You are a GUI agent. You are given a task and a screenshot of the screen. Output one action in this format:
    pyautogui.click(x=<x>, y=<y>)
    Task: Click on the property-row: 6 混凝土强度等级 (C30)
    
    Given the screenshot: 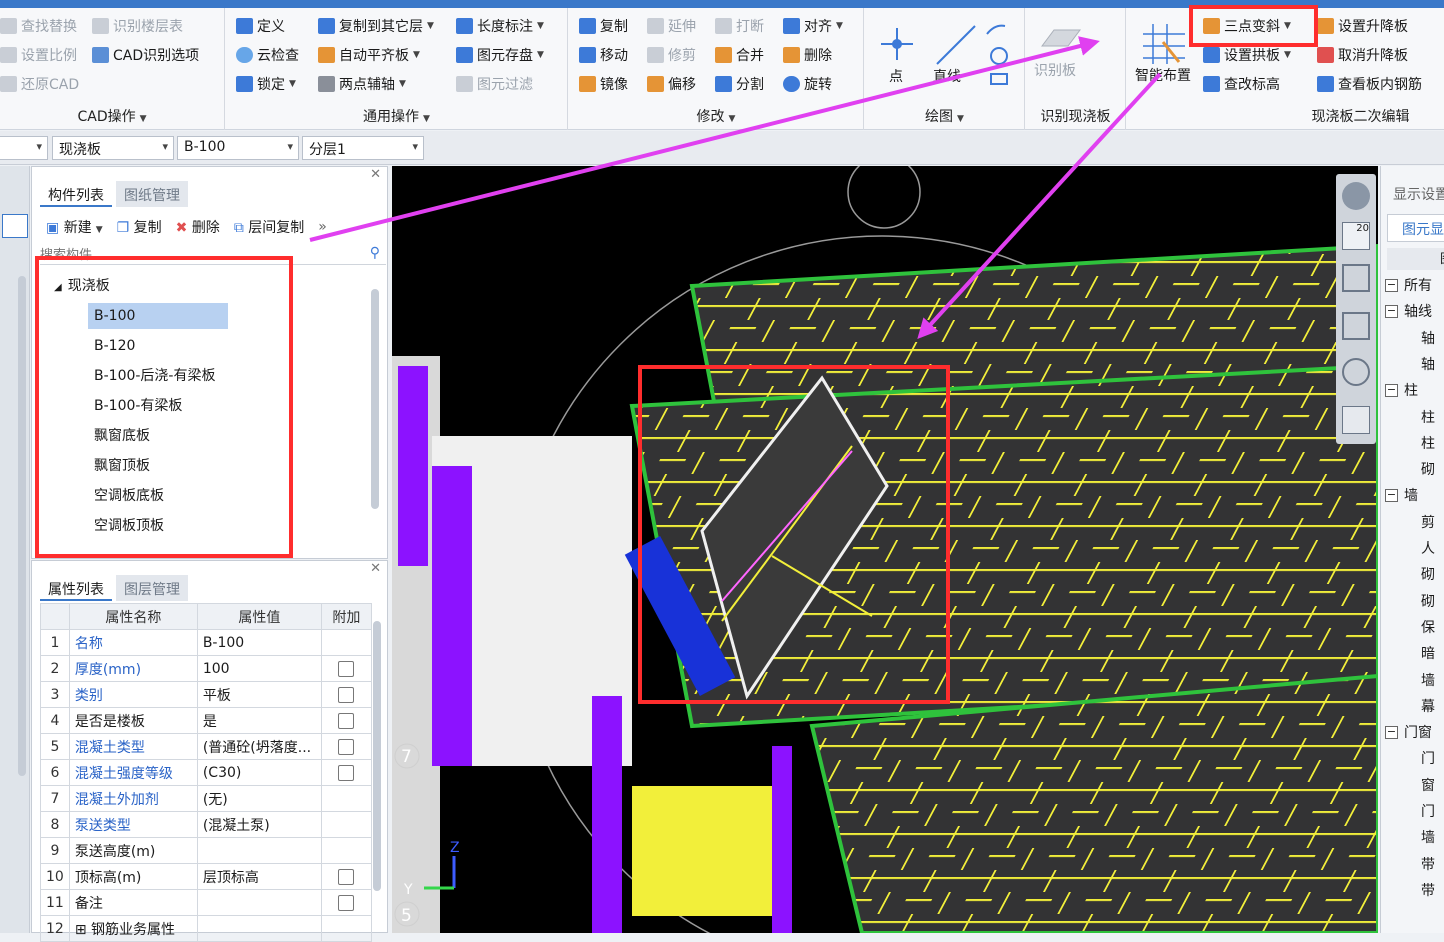 What is the action you would take?
    pyautogui.click(x=206, y=772)
    